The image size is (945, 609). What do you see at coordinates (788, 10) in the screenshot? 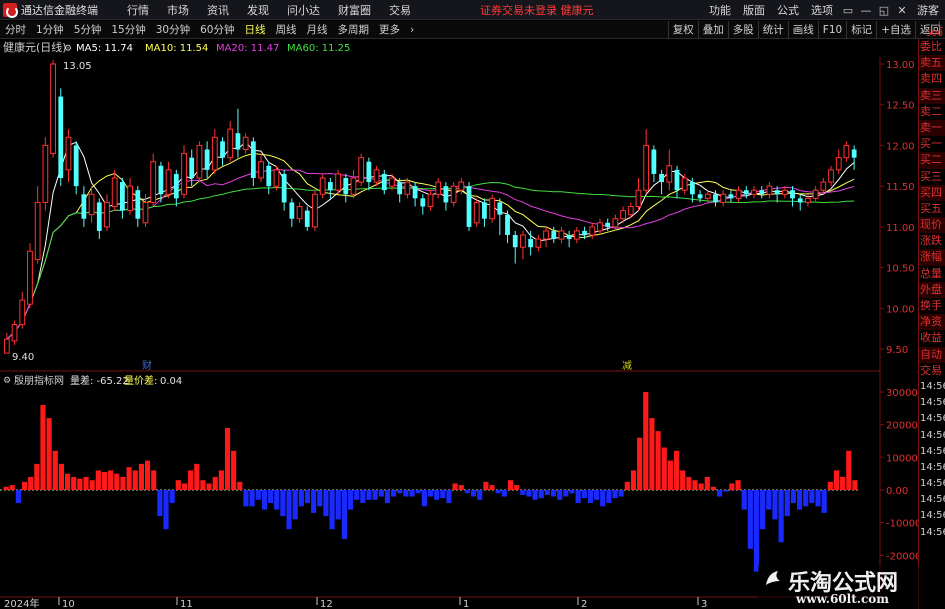
I see `menu-formula: 公式` at bounding box center [788, 10].